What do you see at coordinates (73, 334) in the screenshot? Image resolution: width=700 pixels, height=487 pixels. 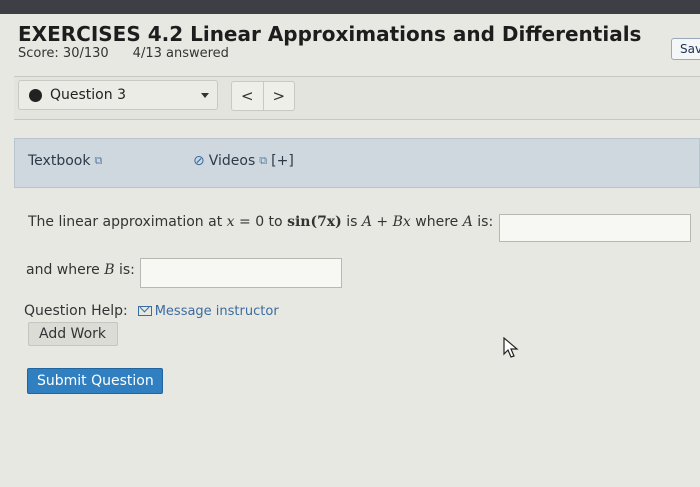 I see `add-work-button: Add Work` at bounding box center [73, 334].